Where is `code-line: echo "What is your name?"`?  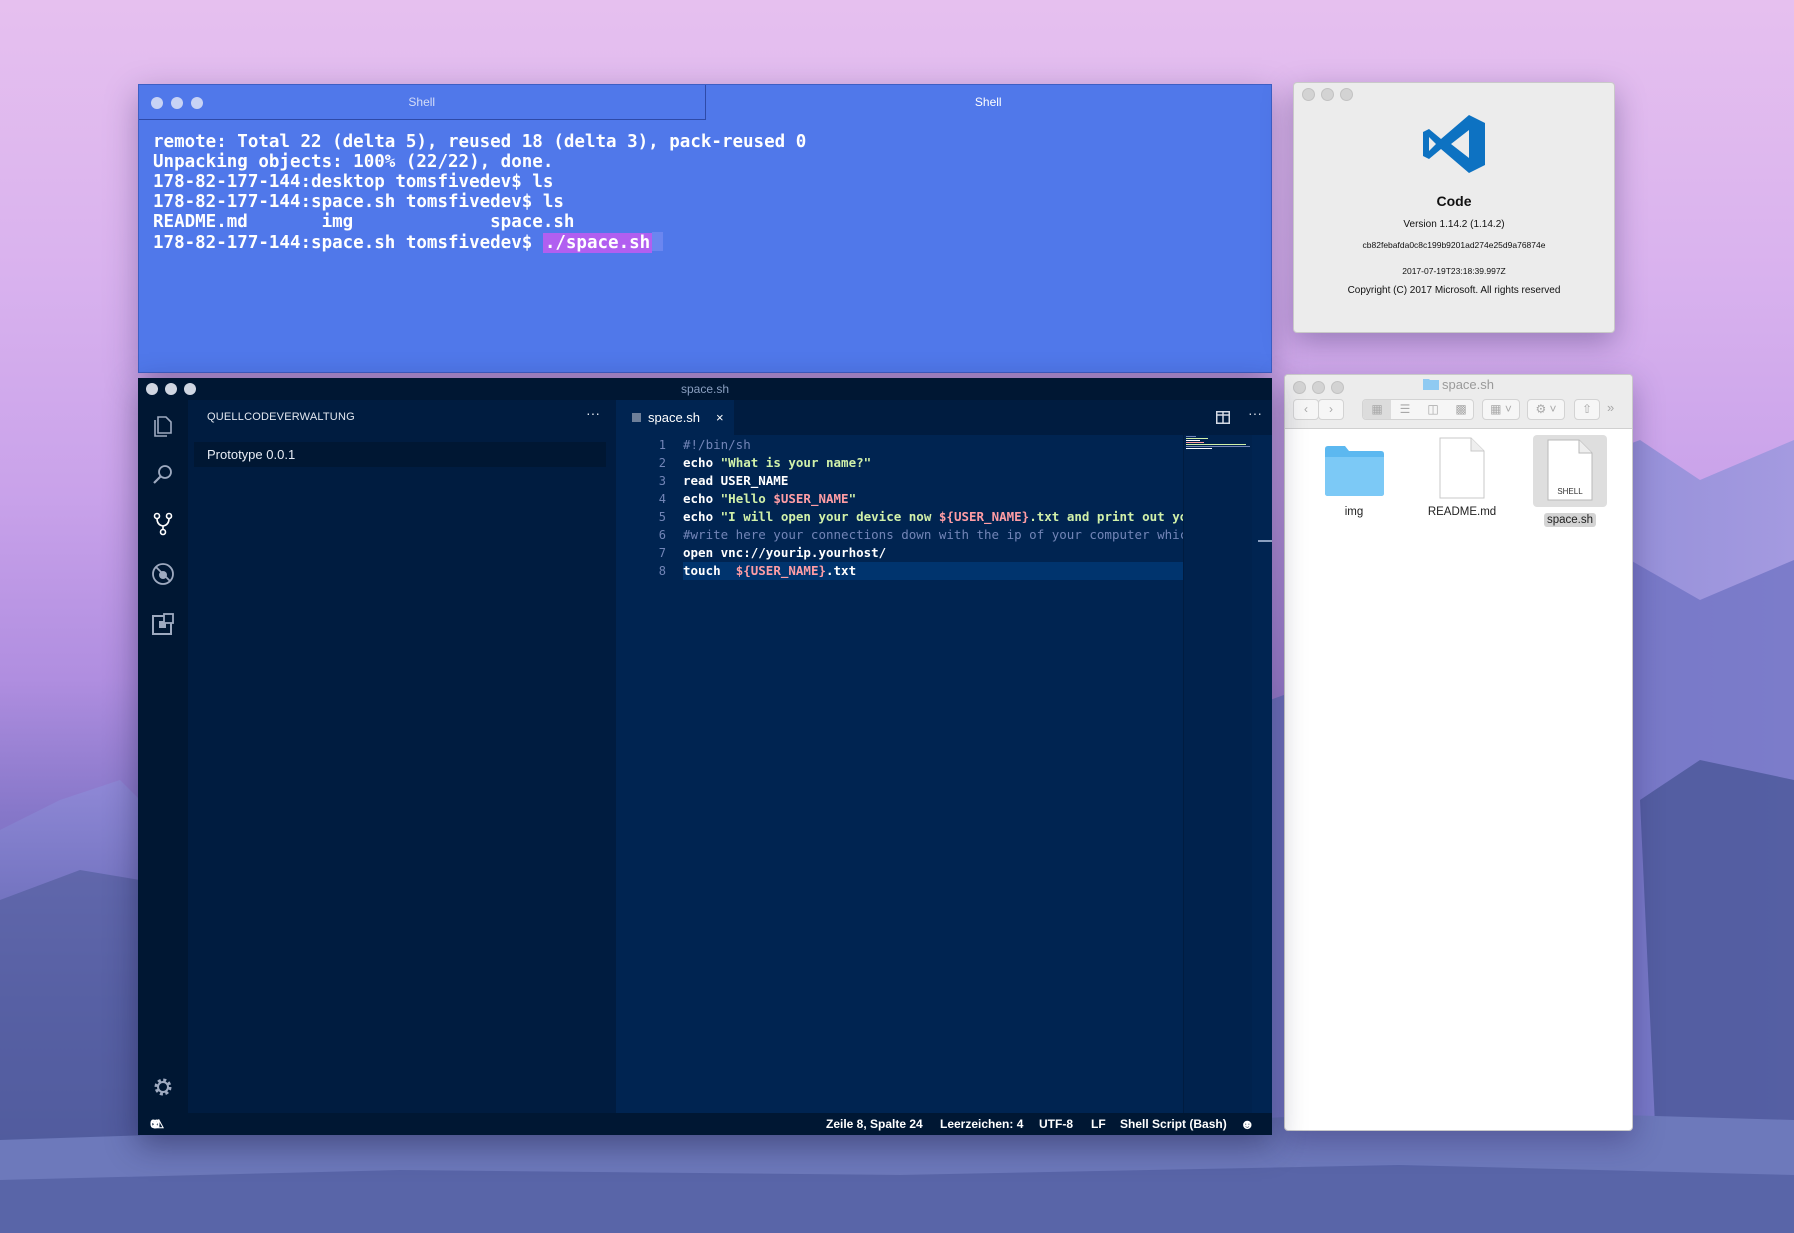
code-line: echo "What is your name?" is located at coordinates (933, 463).